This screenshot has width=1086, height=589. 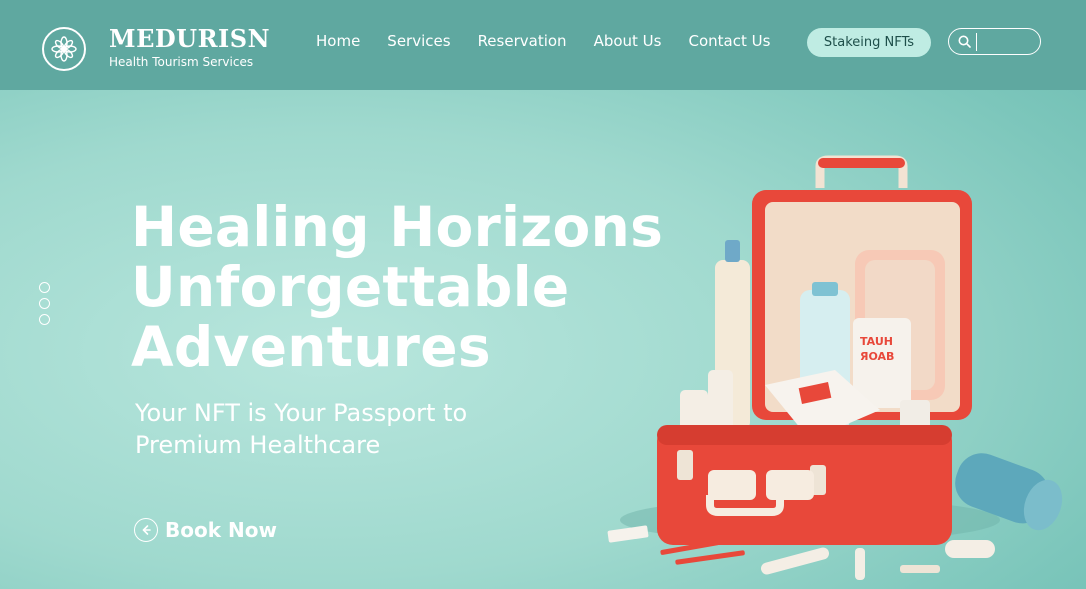 What do you see at coordinates (311, 347) in the screenshot?
I see `hero-title-line: Adventures` at bounding box center [311, 347].